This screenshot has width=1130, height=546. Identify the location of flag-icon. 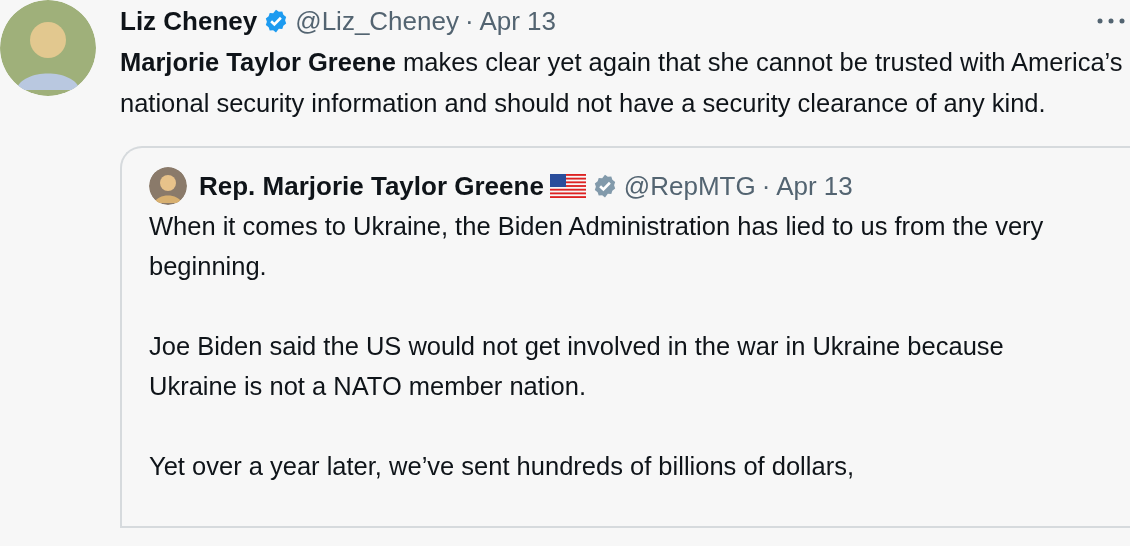
(567, 186).